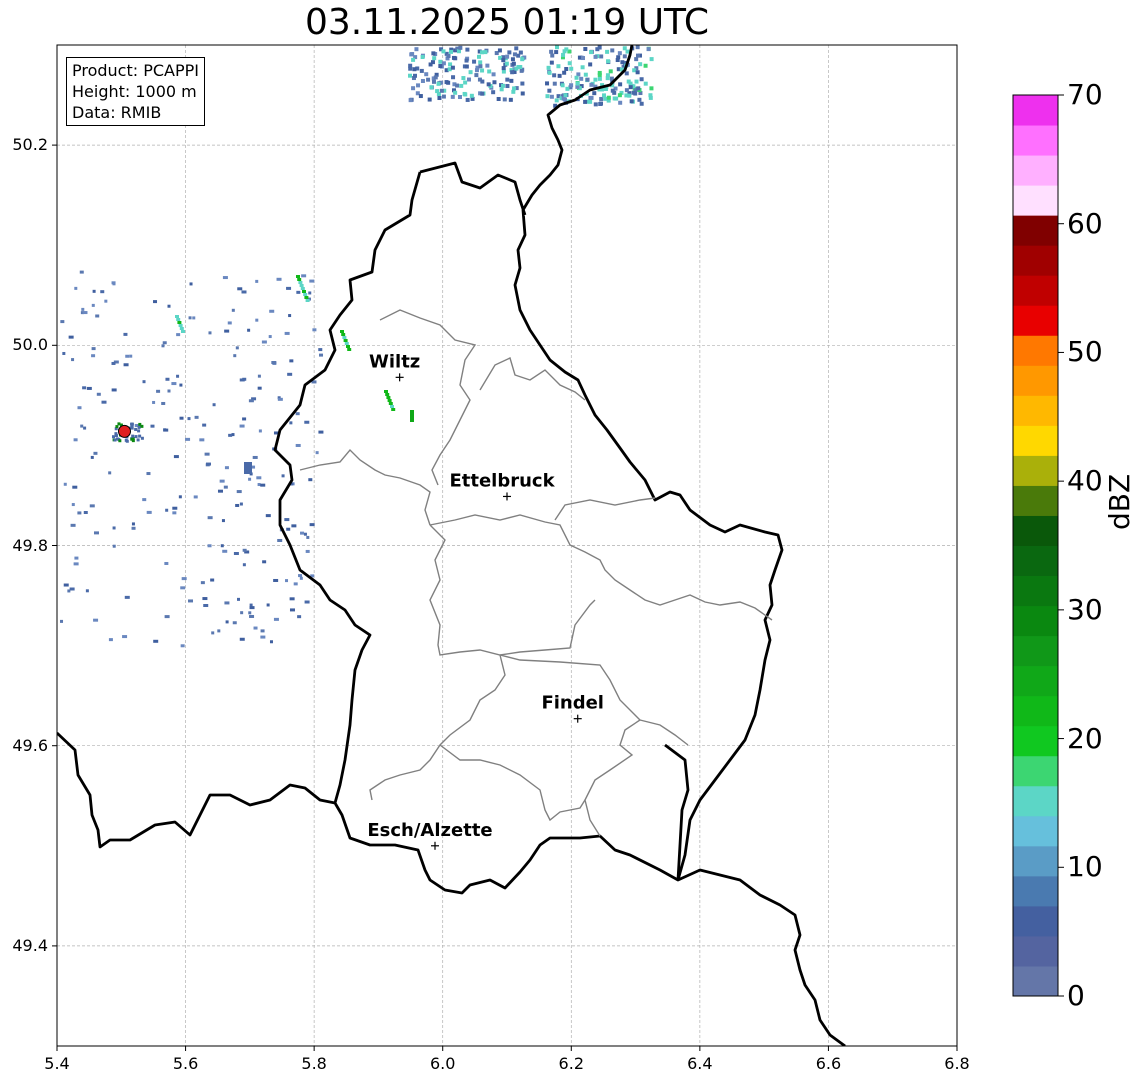  What do you see at coordinates (1119, 501) in the screenshot?
I see `colorbar-label: dBZ` at bounding box center [1119, 501].